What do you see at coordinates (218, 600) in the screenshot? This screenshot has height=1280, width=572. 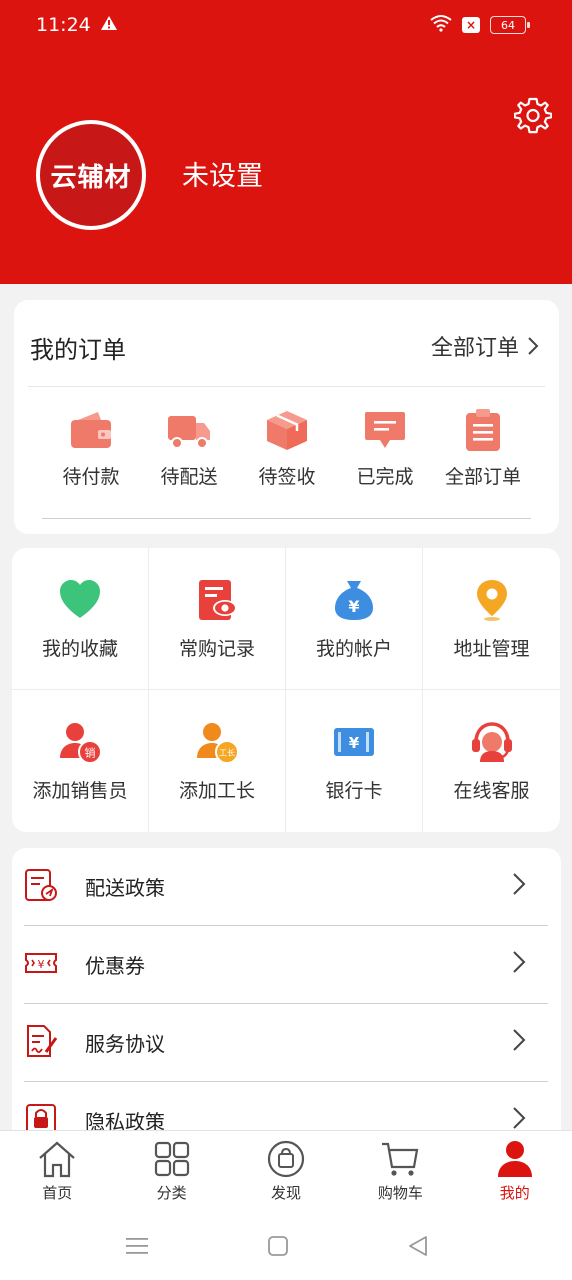 I see `document-eye-icon` at bounding box center [218, 600].